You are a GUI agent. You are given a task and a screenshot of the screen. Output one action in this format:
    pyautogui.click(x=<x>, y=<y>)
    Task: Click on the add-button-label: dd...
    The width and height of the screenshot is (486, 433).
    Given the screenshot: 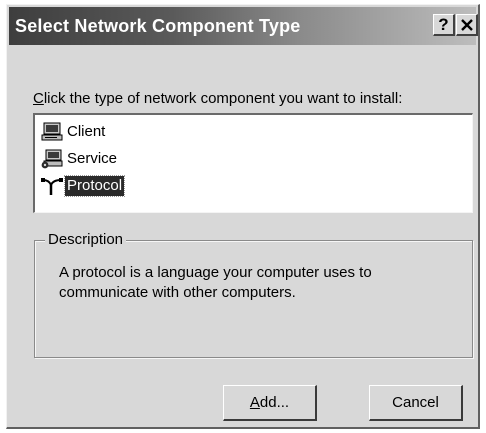 What is the action you would take?
    pyautogui.click(x=274, y=402)
    